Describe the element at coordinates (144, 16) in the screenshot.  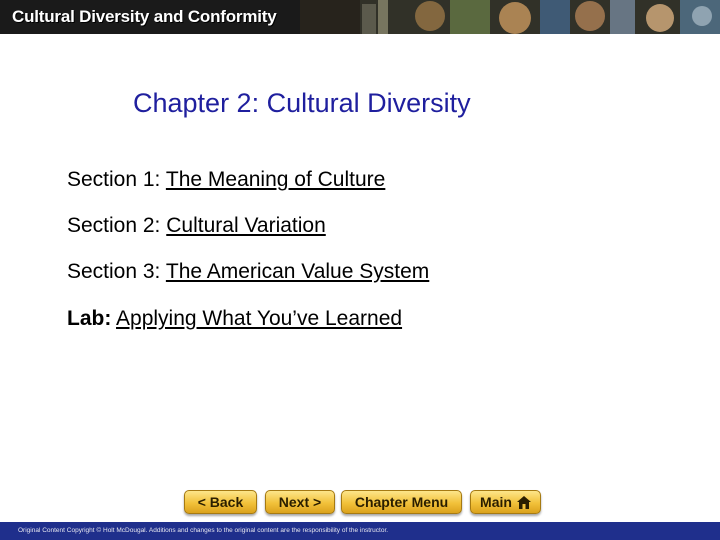
I see `header-title: Cultural Diversity and Conformity` at that location.